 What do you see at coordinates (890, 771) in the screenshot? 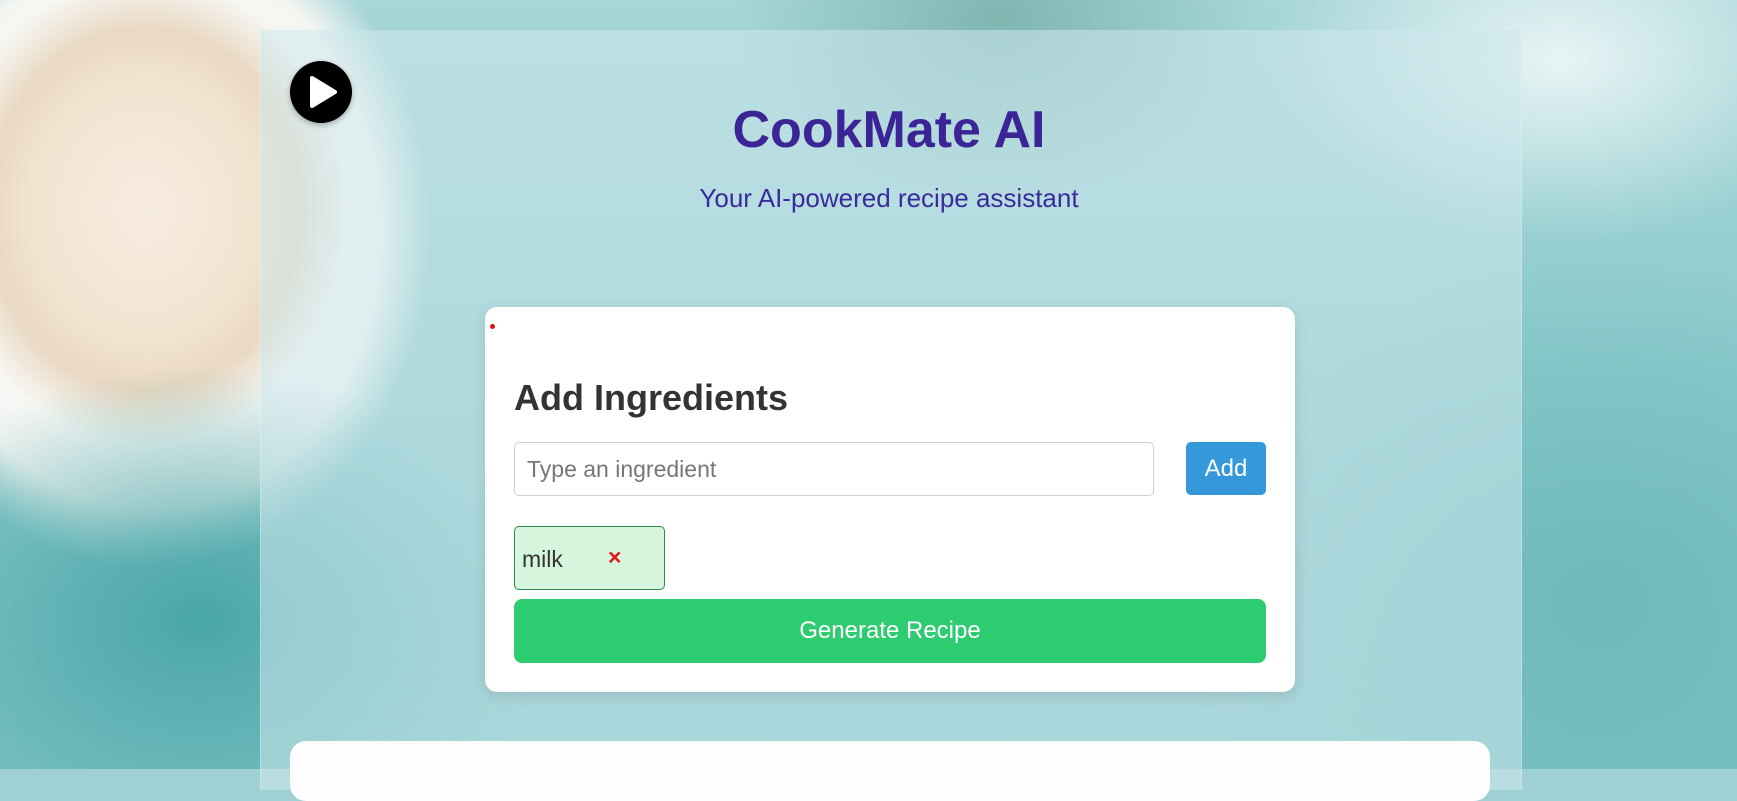
I see `recipe-output-panel` at bounding box center [890, 771].